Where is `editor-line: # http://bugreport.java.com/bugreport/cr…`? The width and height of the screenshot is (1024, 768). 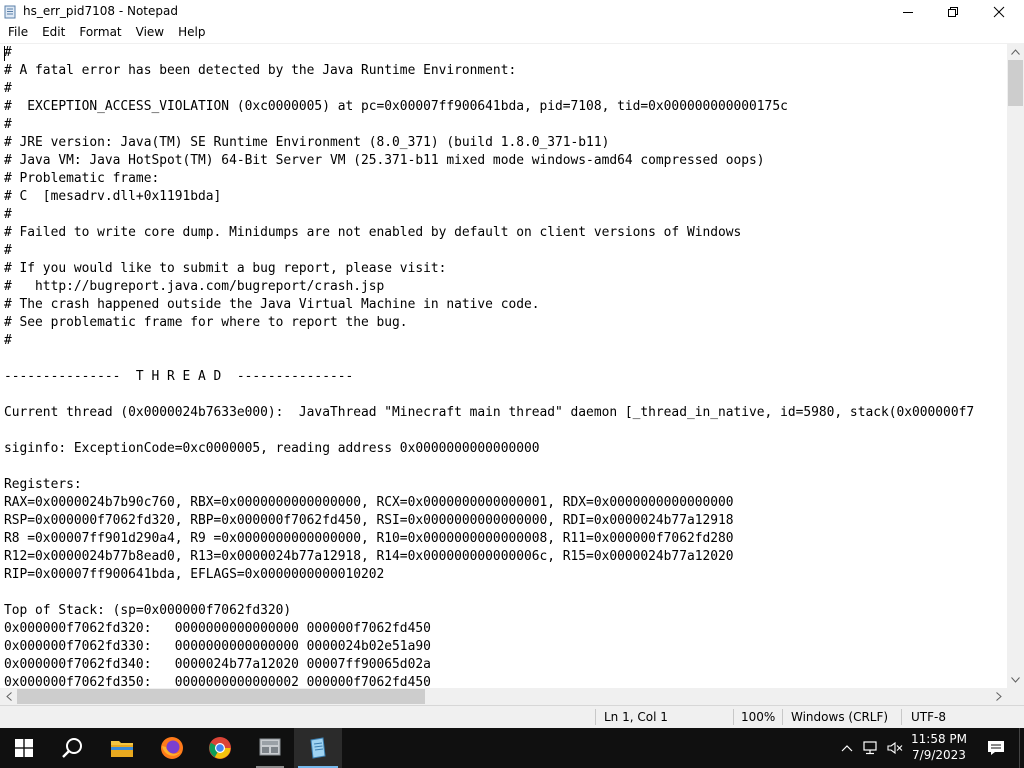 editor-line: # http://bugreport.java.com/bugreport/cr… is located at coordinates (194, 286).